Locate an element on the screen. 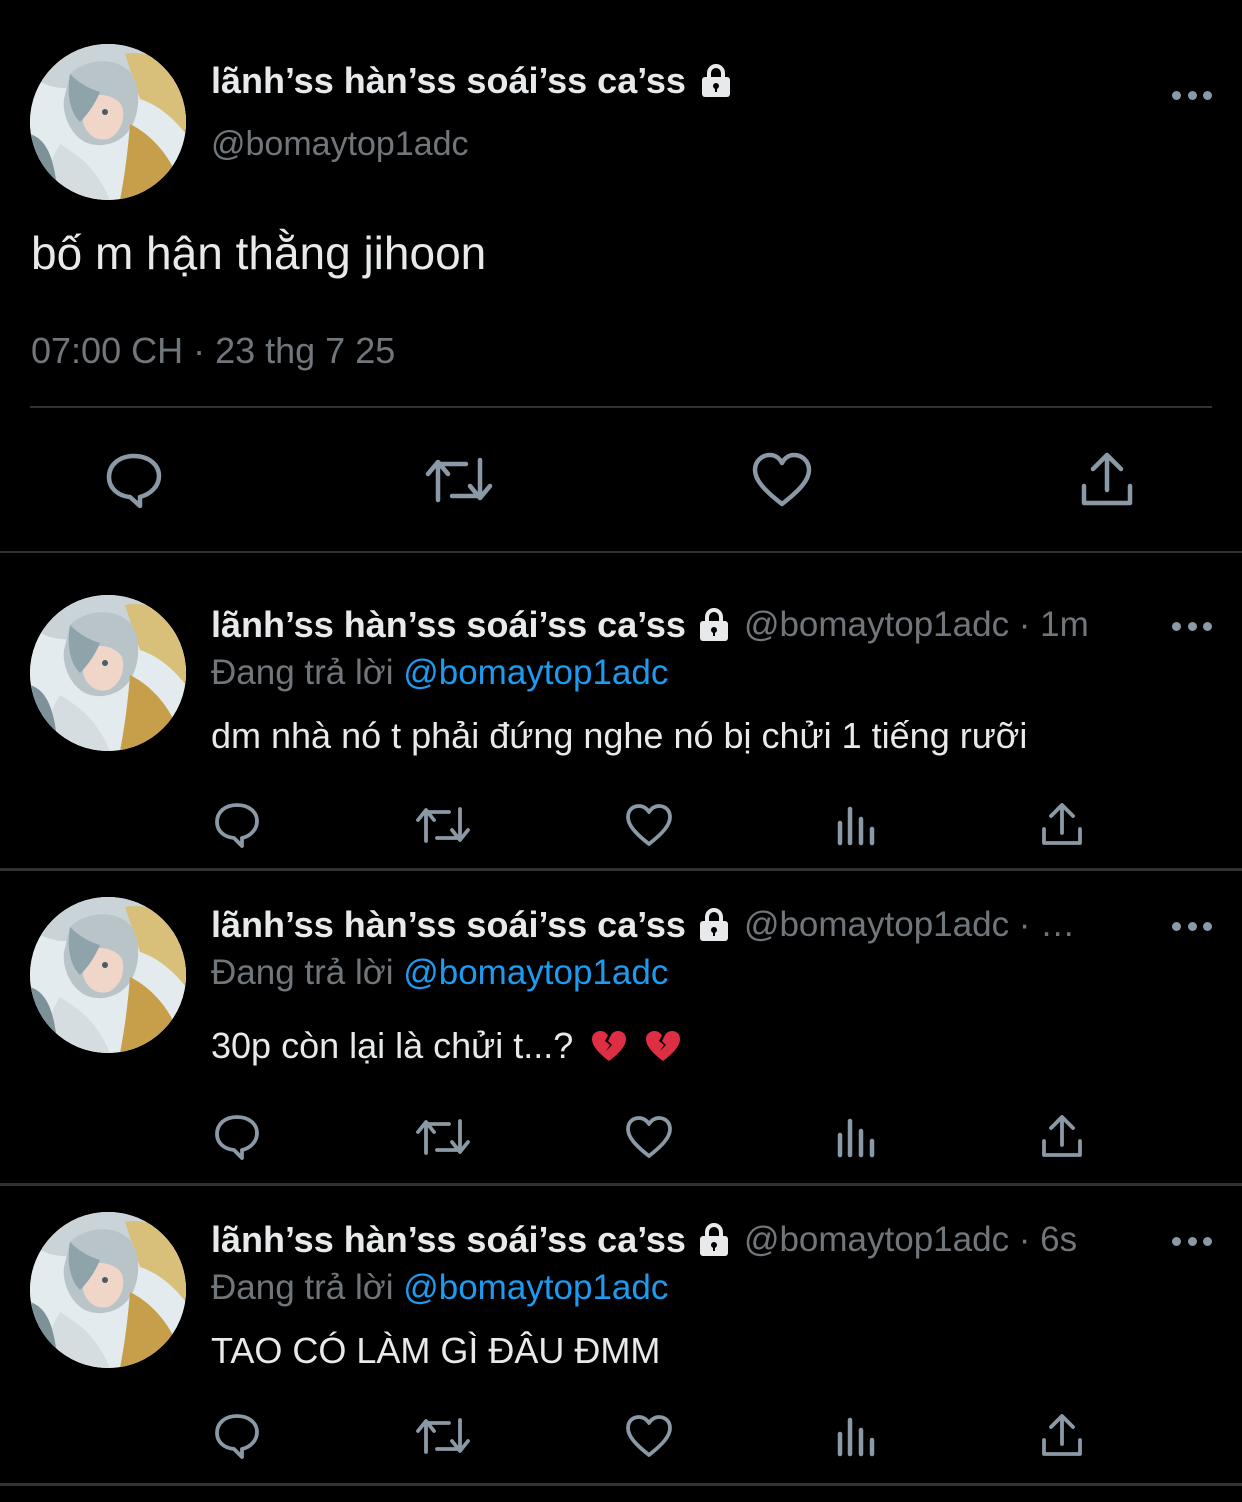 This screenshot has height=1502, width=1242. author-handle: @bomaytop1adc is located at coordinates (340, 144).